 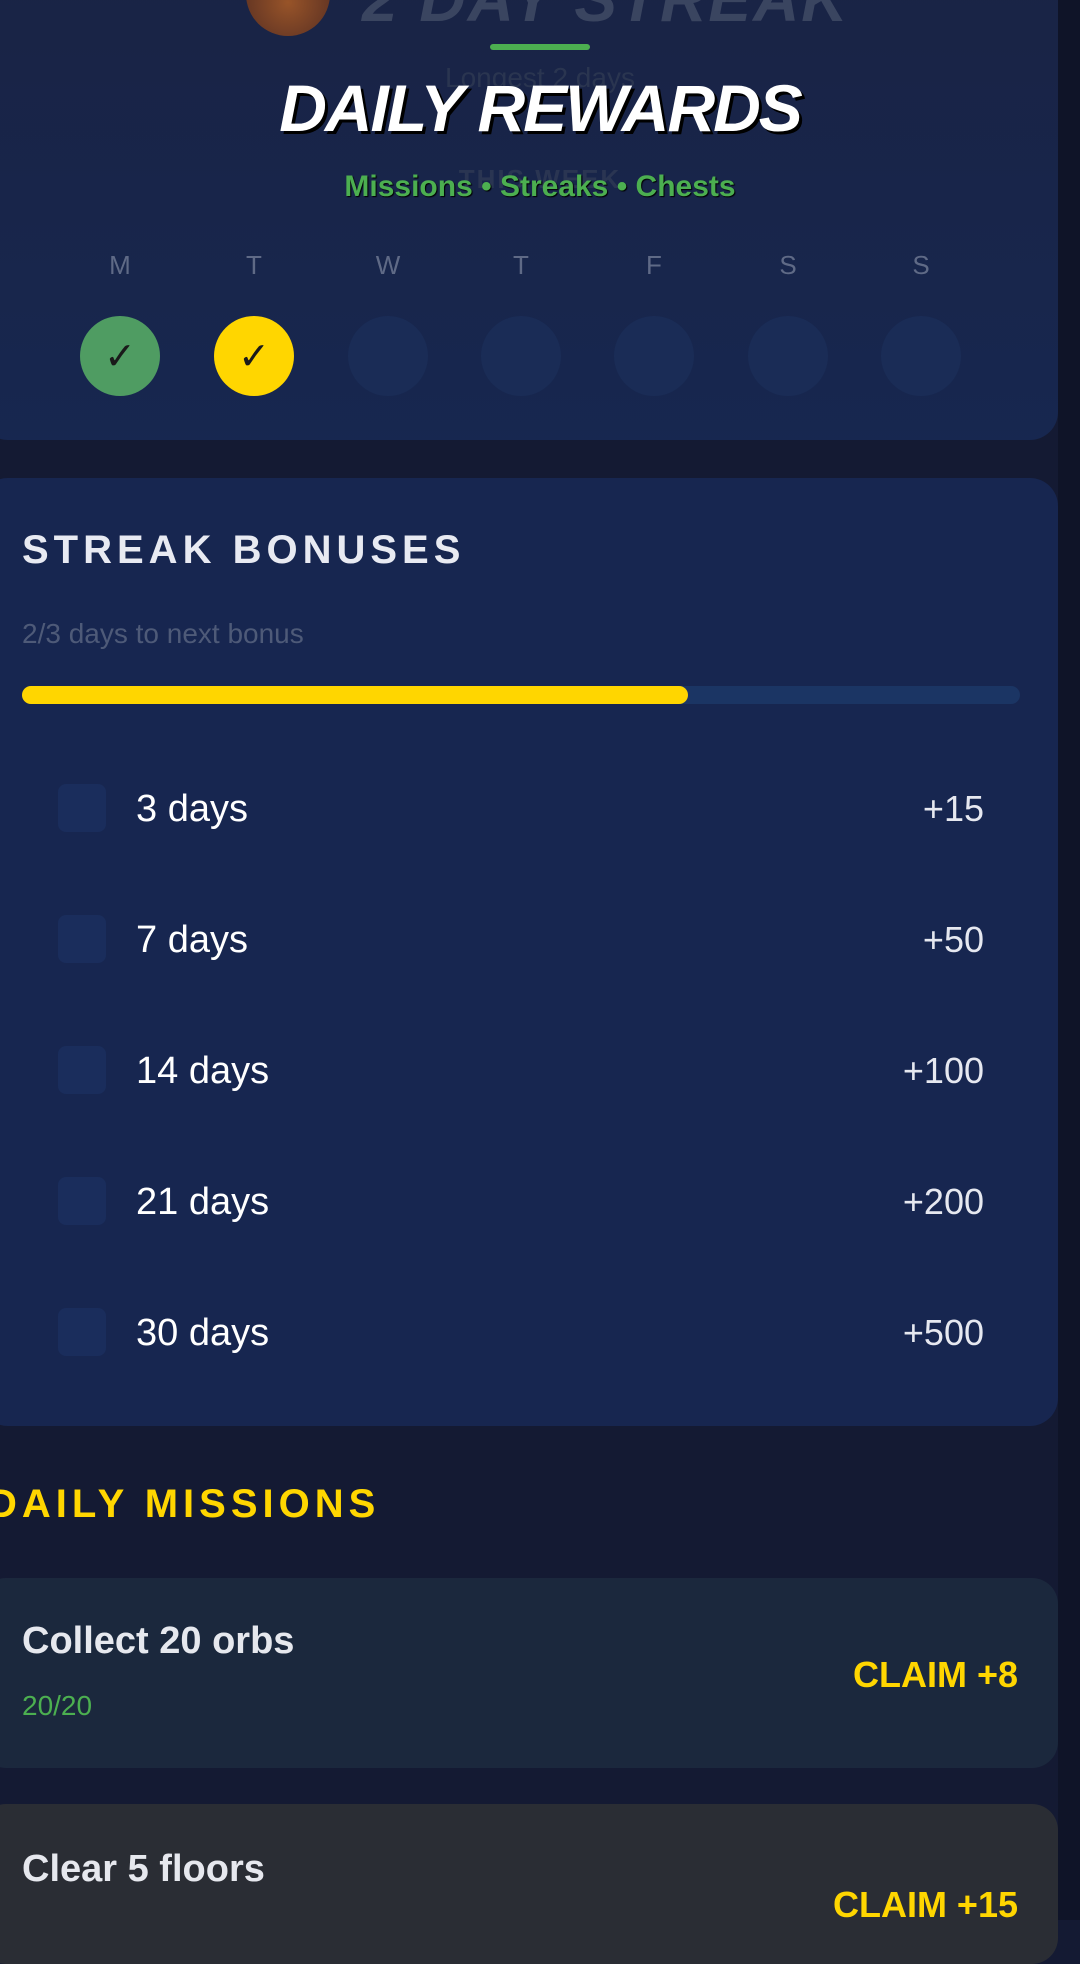 I want to click on day-sunday: S, so click(x=921, y=323).